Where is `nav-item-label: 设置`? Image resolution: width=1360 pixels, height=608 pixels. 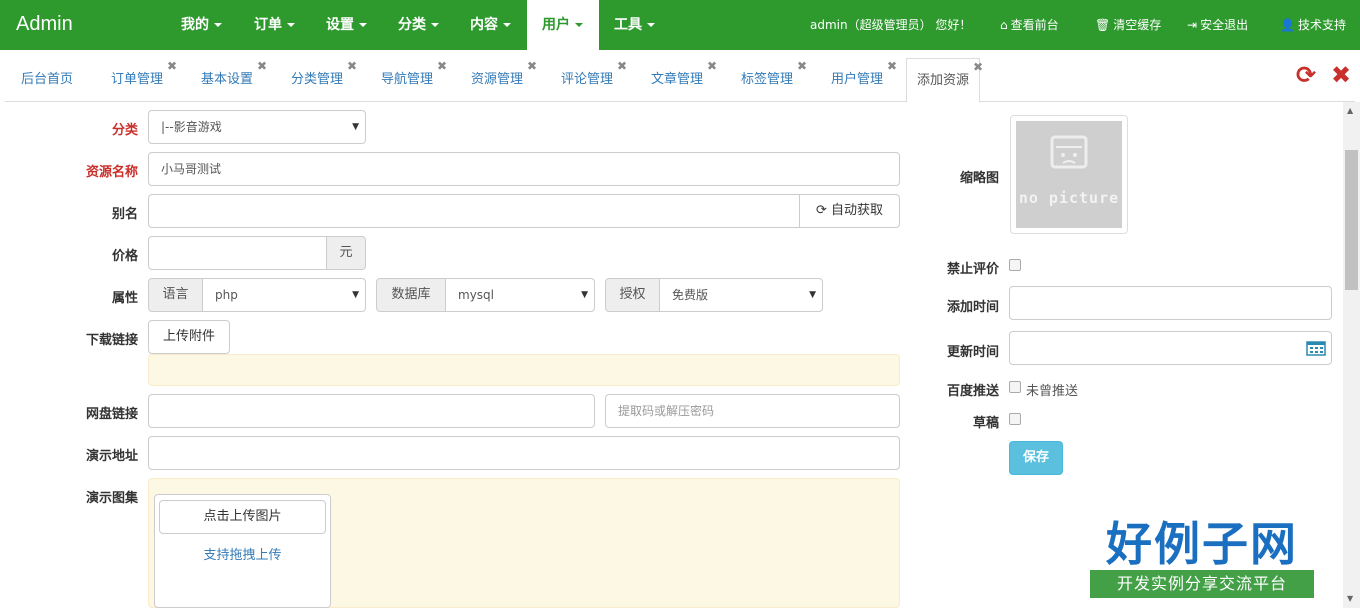 nav-item-label: 设置 is located at coordinates (340, 25).